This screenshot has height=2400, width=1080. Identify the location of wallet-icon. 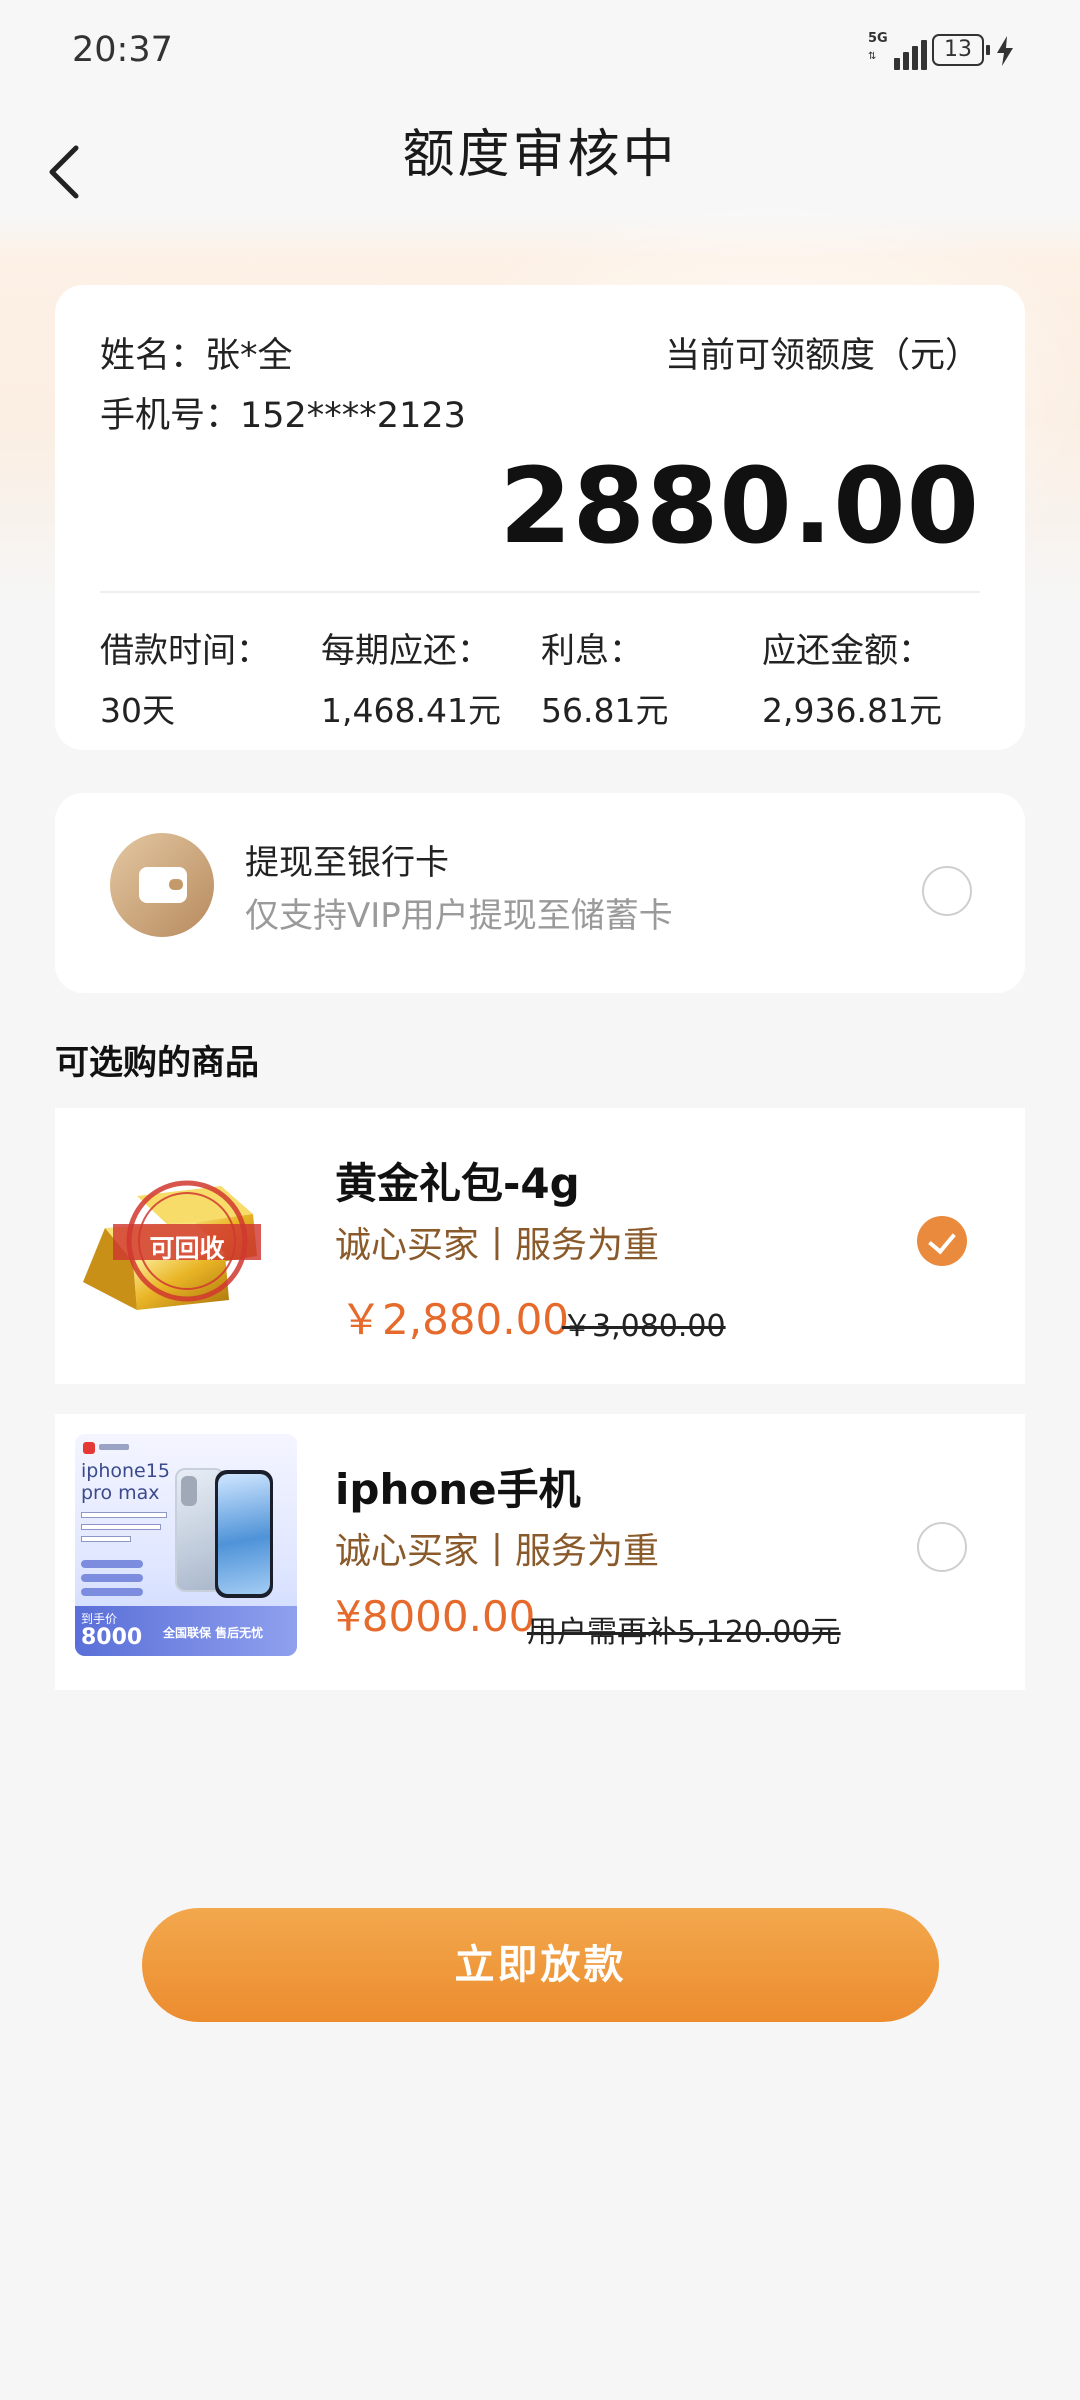
(162, 885).